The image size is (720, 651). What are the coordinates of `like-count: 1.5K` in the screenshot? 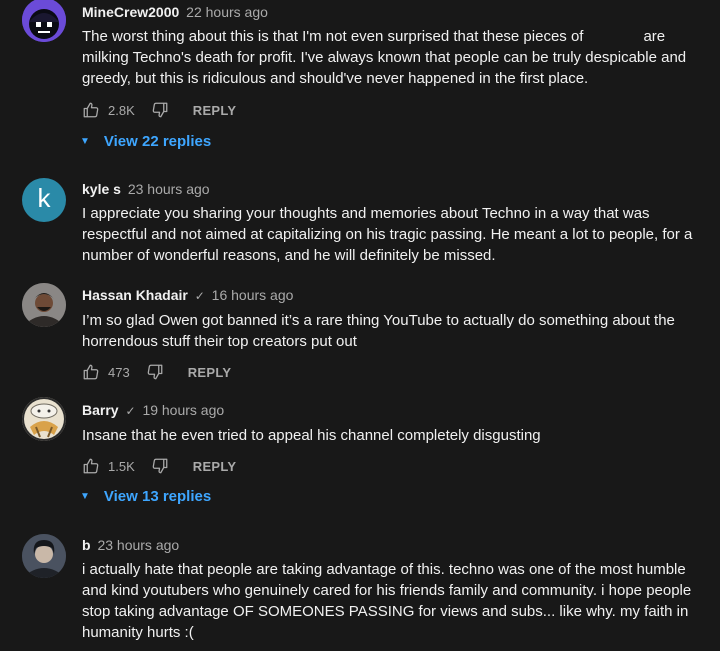 It's located at (121, 466).